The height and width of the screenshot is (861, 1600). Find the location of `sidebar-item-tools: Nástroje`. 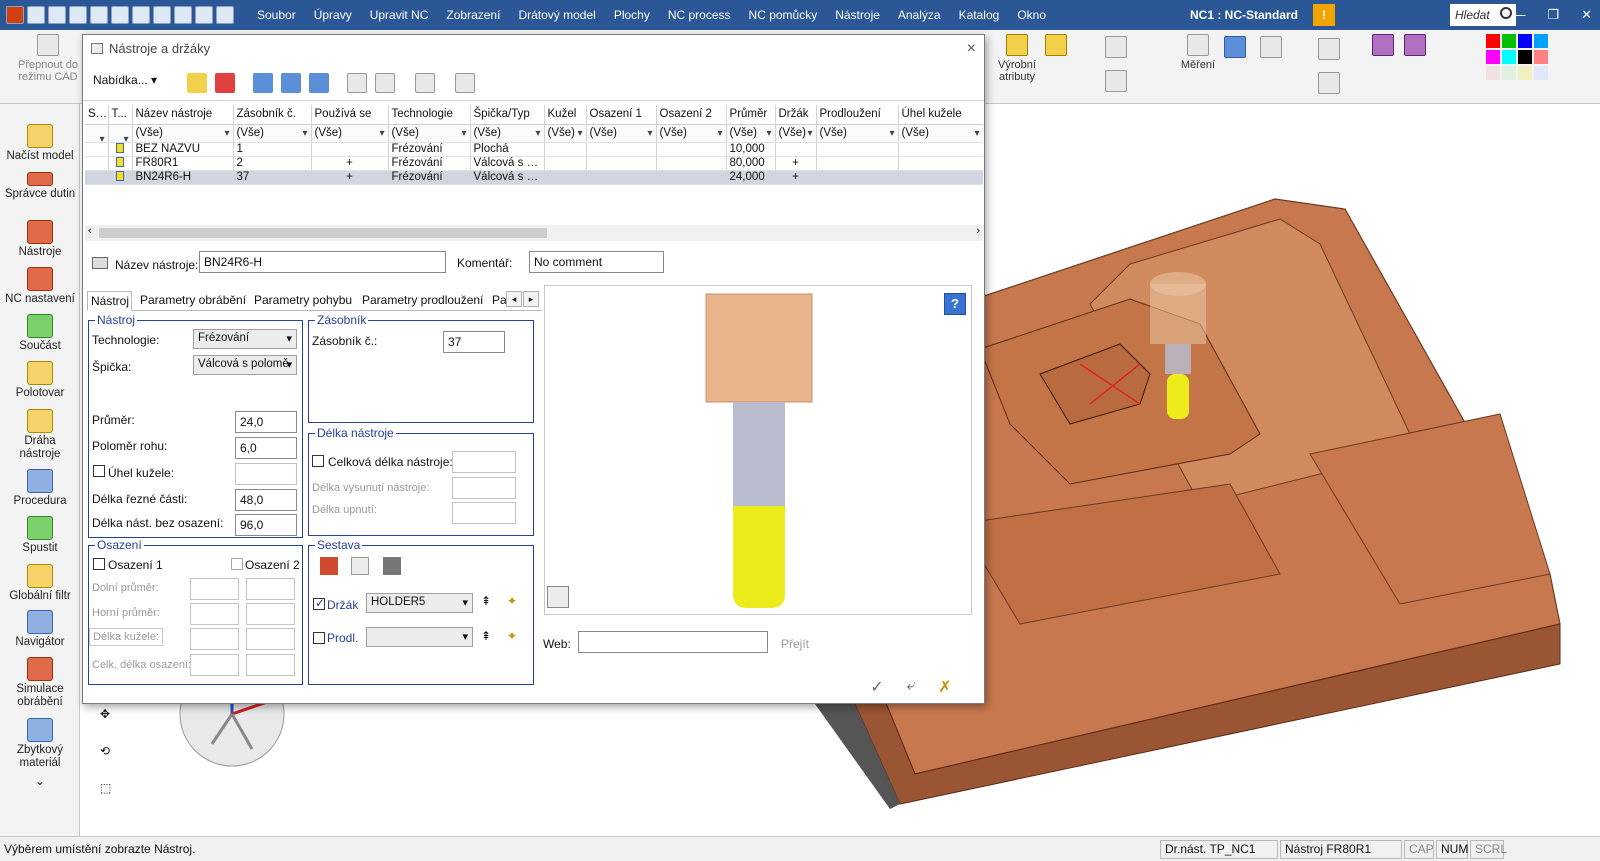

sidebar-item-tools: Nástroje is located at coordinates (40, 239).